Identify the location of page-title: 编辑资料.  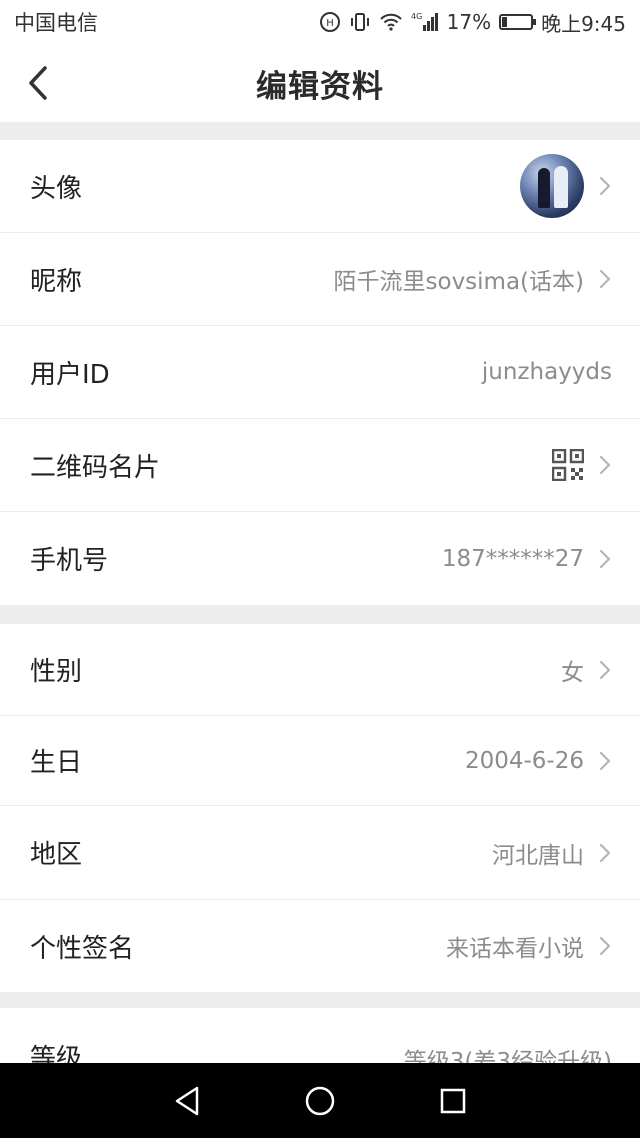
(320, 86).